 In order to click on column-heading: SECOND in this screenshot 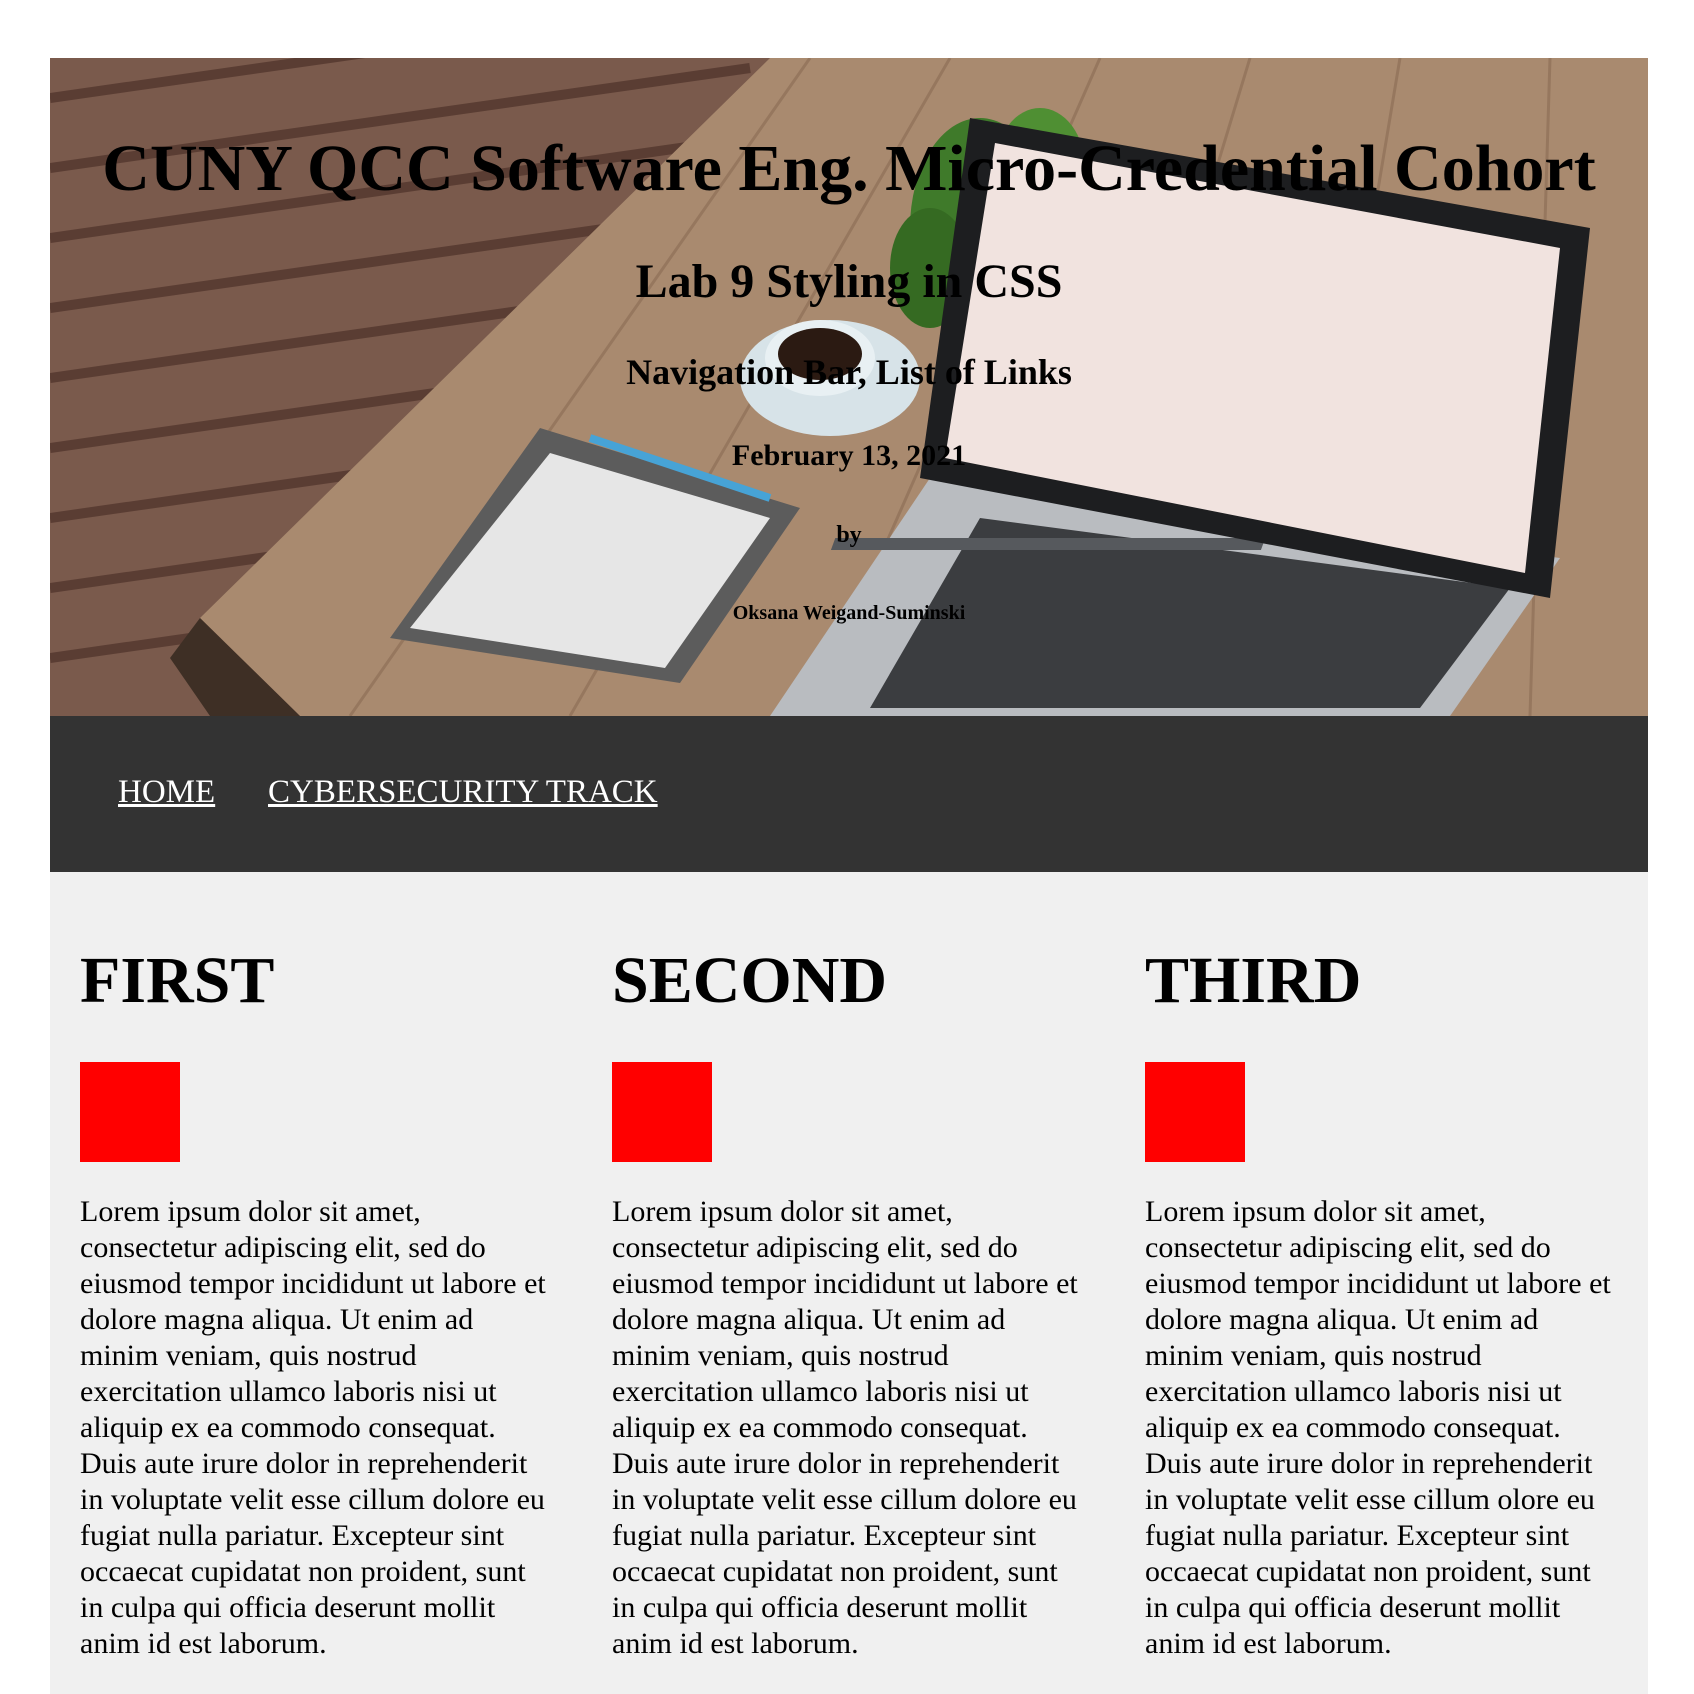, I will do `click(750, 980)`.